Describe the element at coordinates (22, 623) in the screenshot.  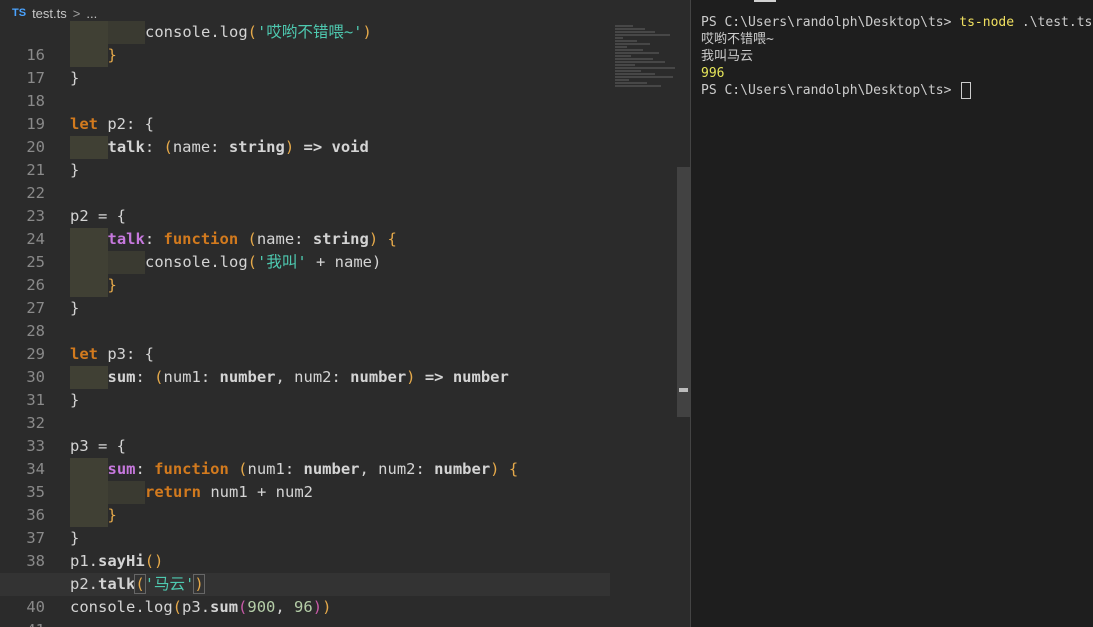
I see `line-number: 41` at that location.